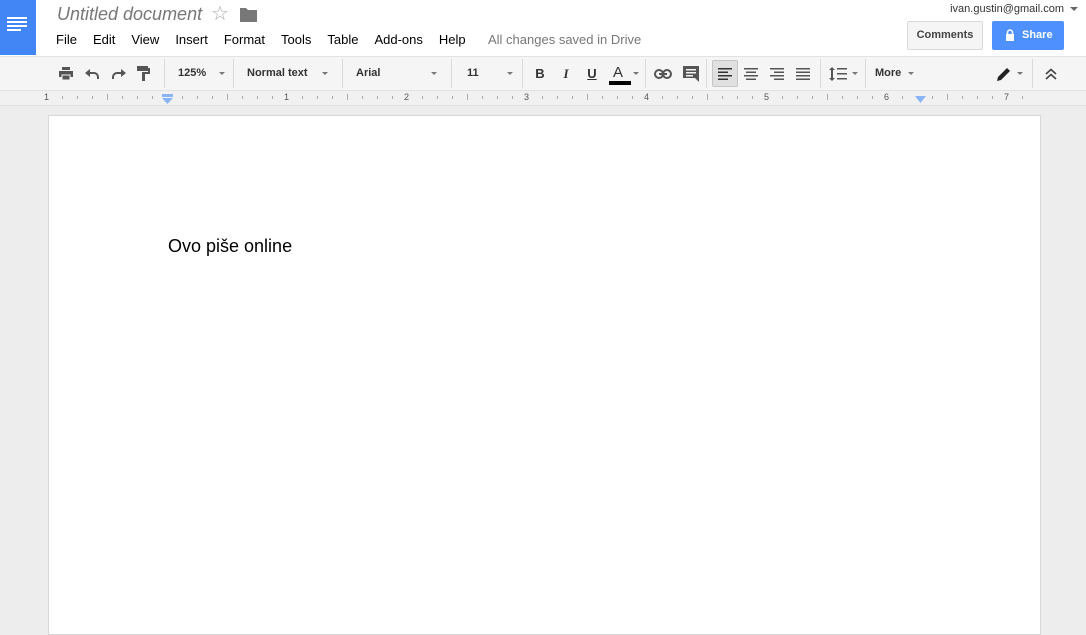  What do you see at coordinates (277, 73) in the screenshot?
I see `style-select: Normal text` at bounding box center [277, 73].